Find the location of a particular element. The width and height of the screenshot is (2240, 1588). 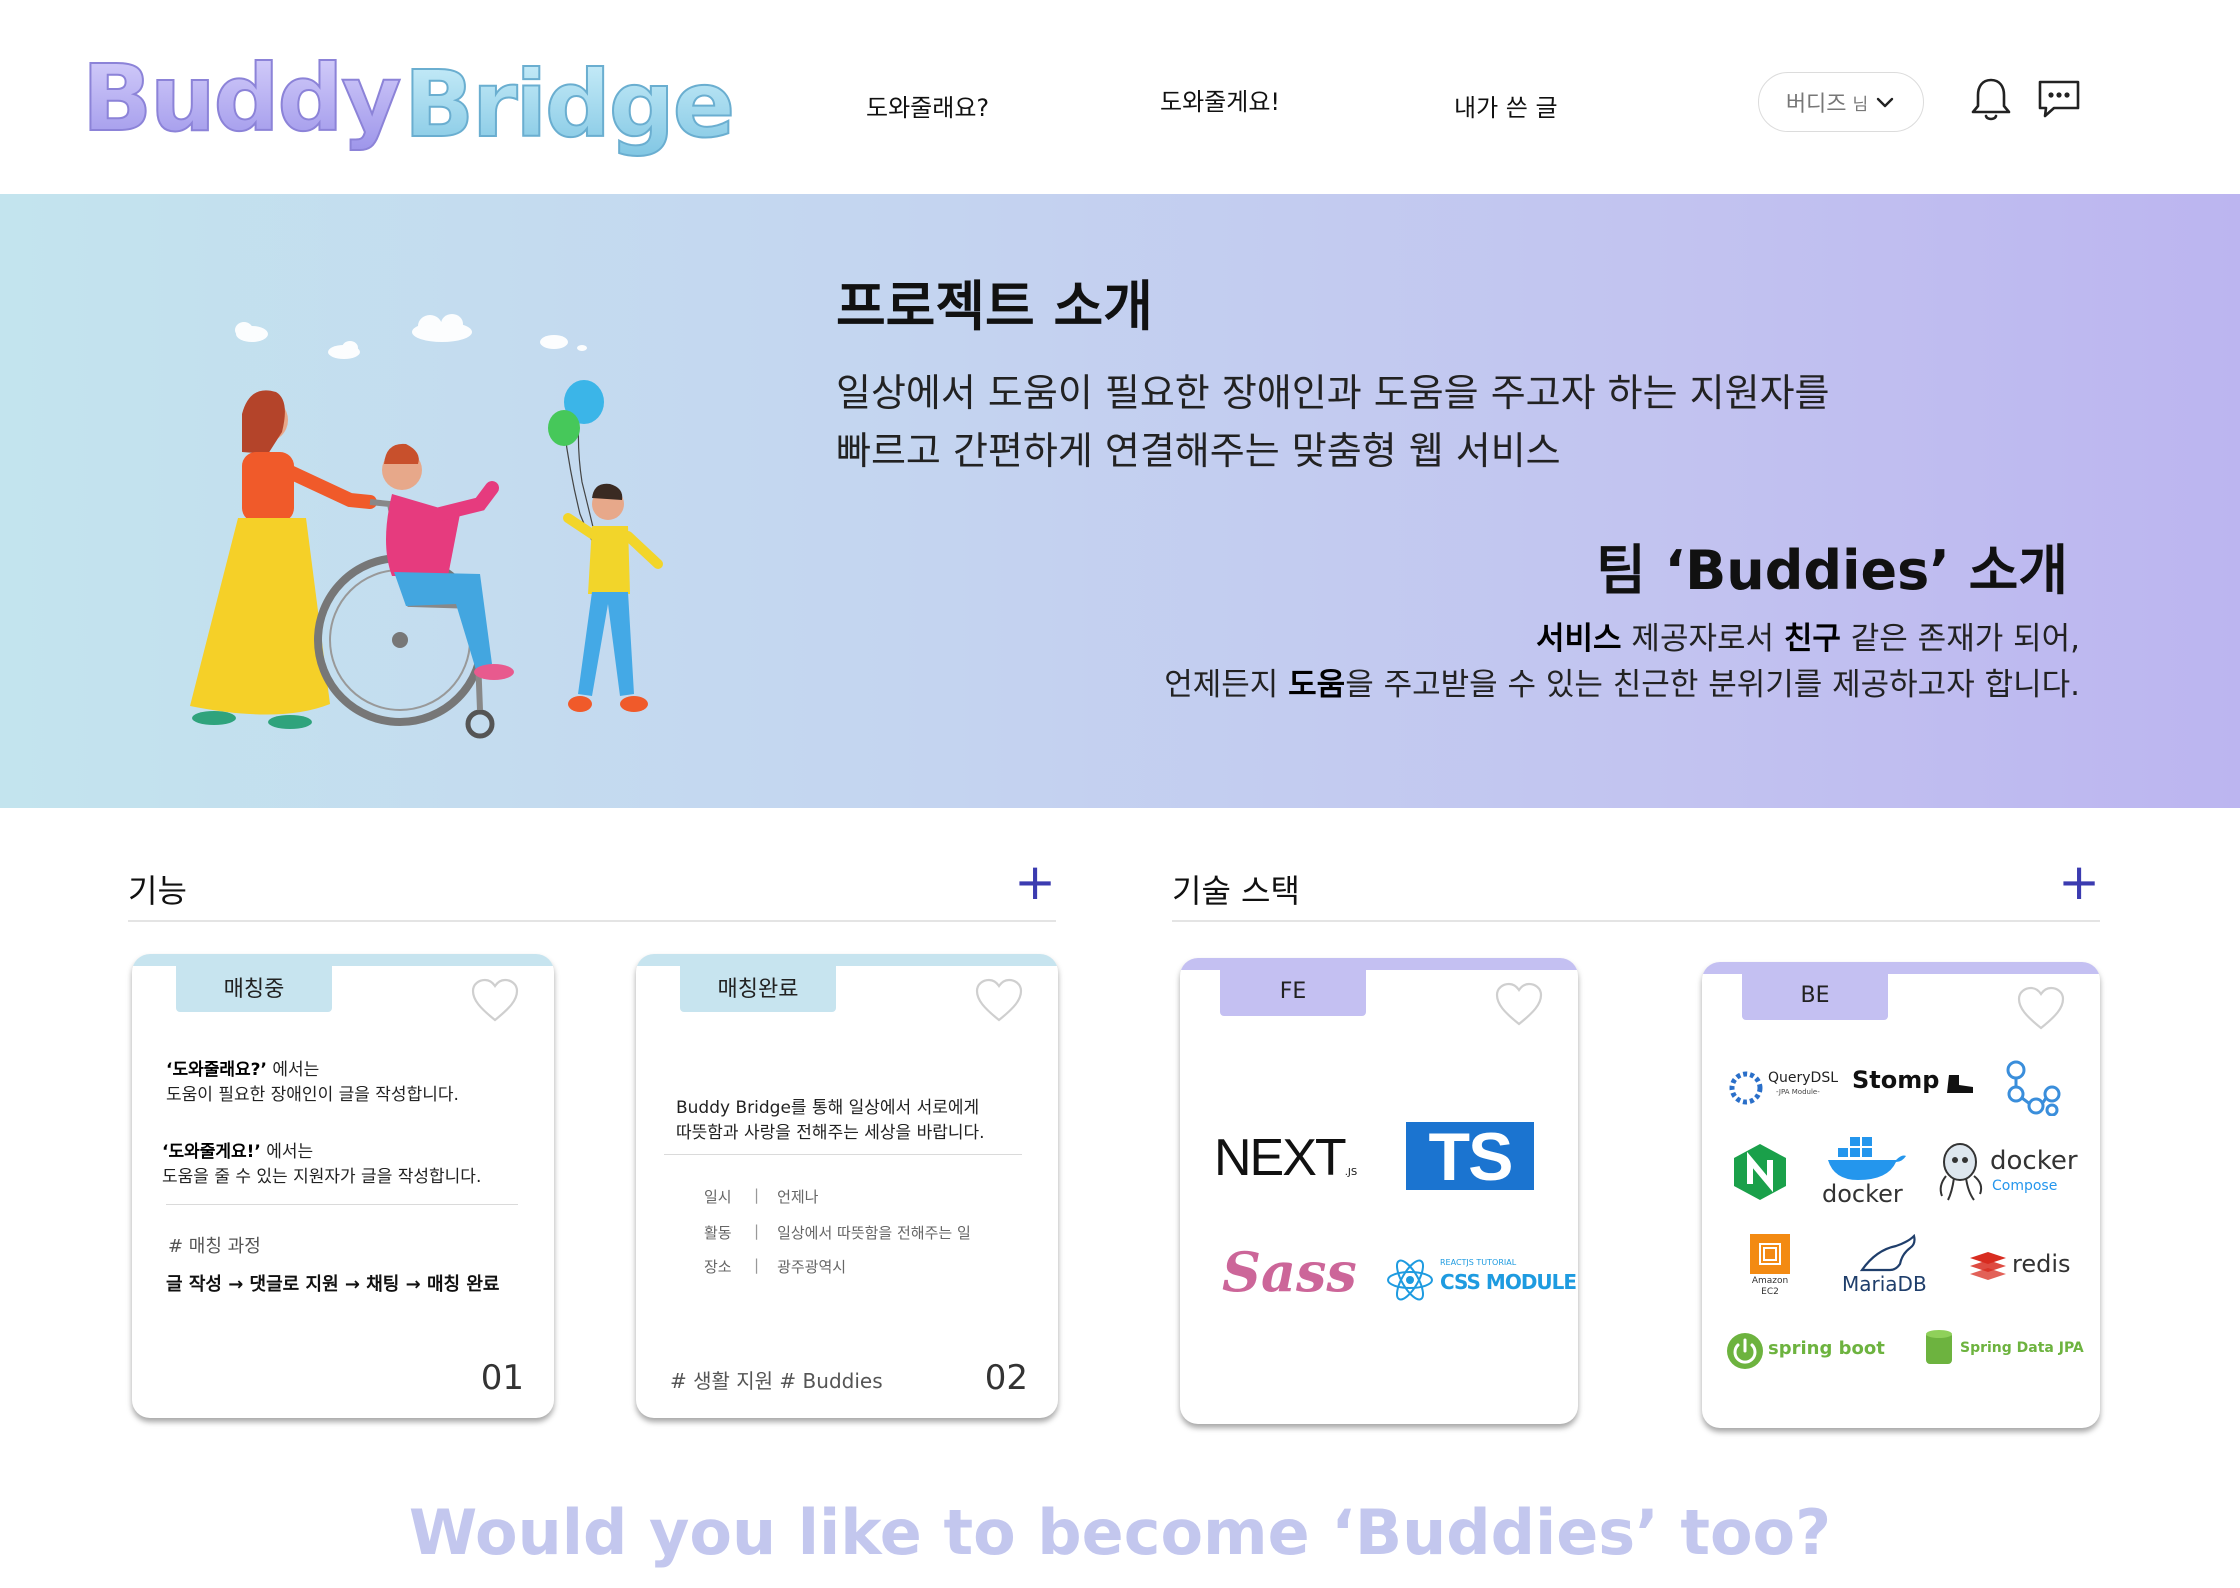

docker-logo: docker is located at coordinates (1867, 1172).